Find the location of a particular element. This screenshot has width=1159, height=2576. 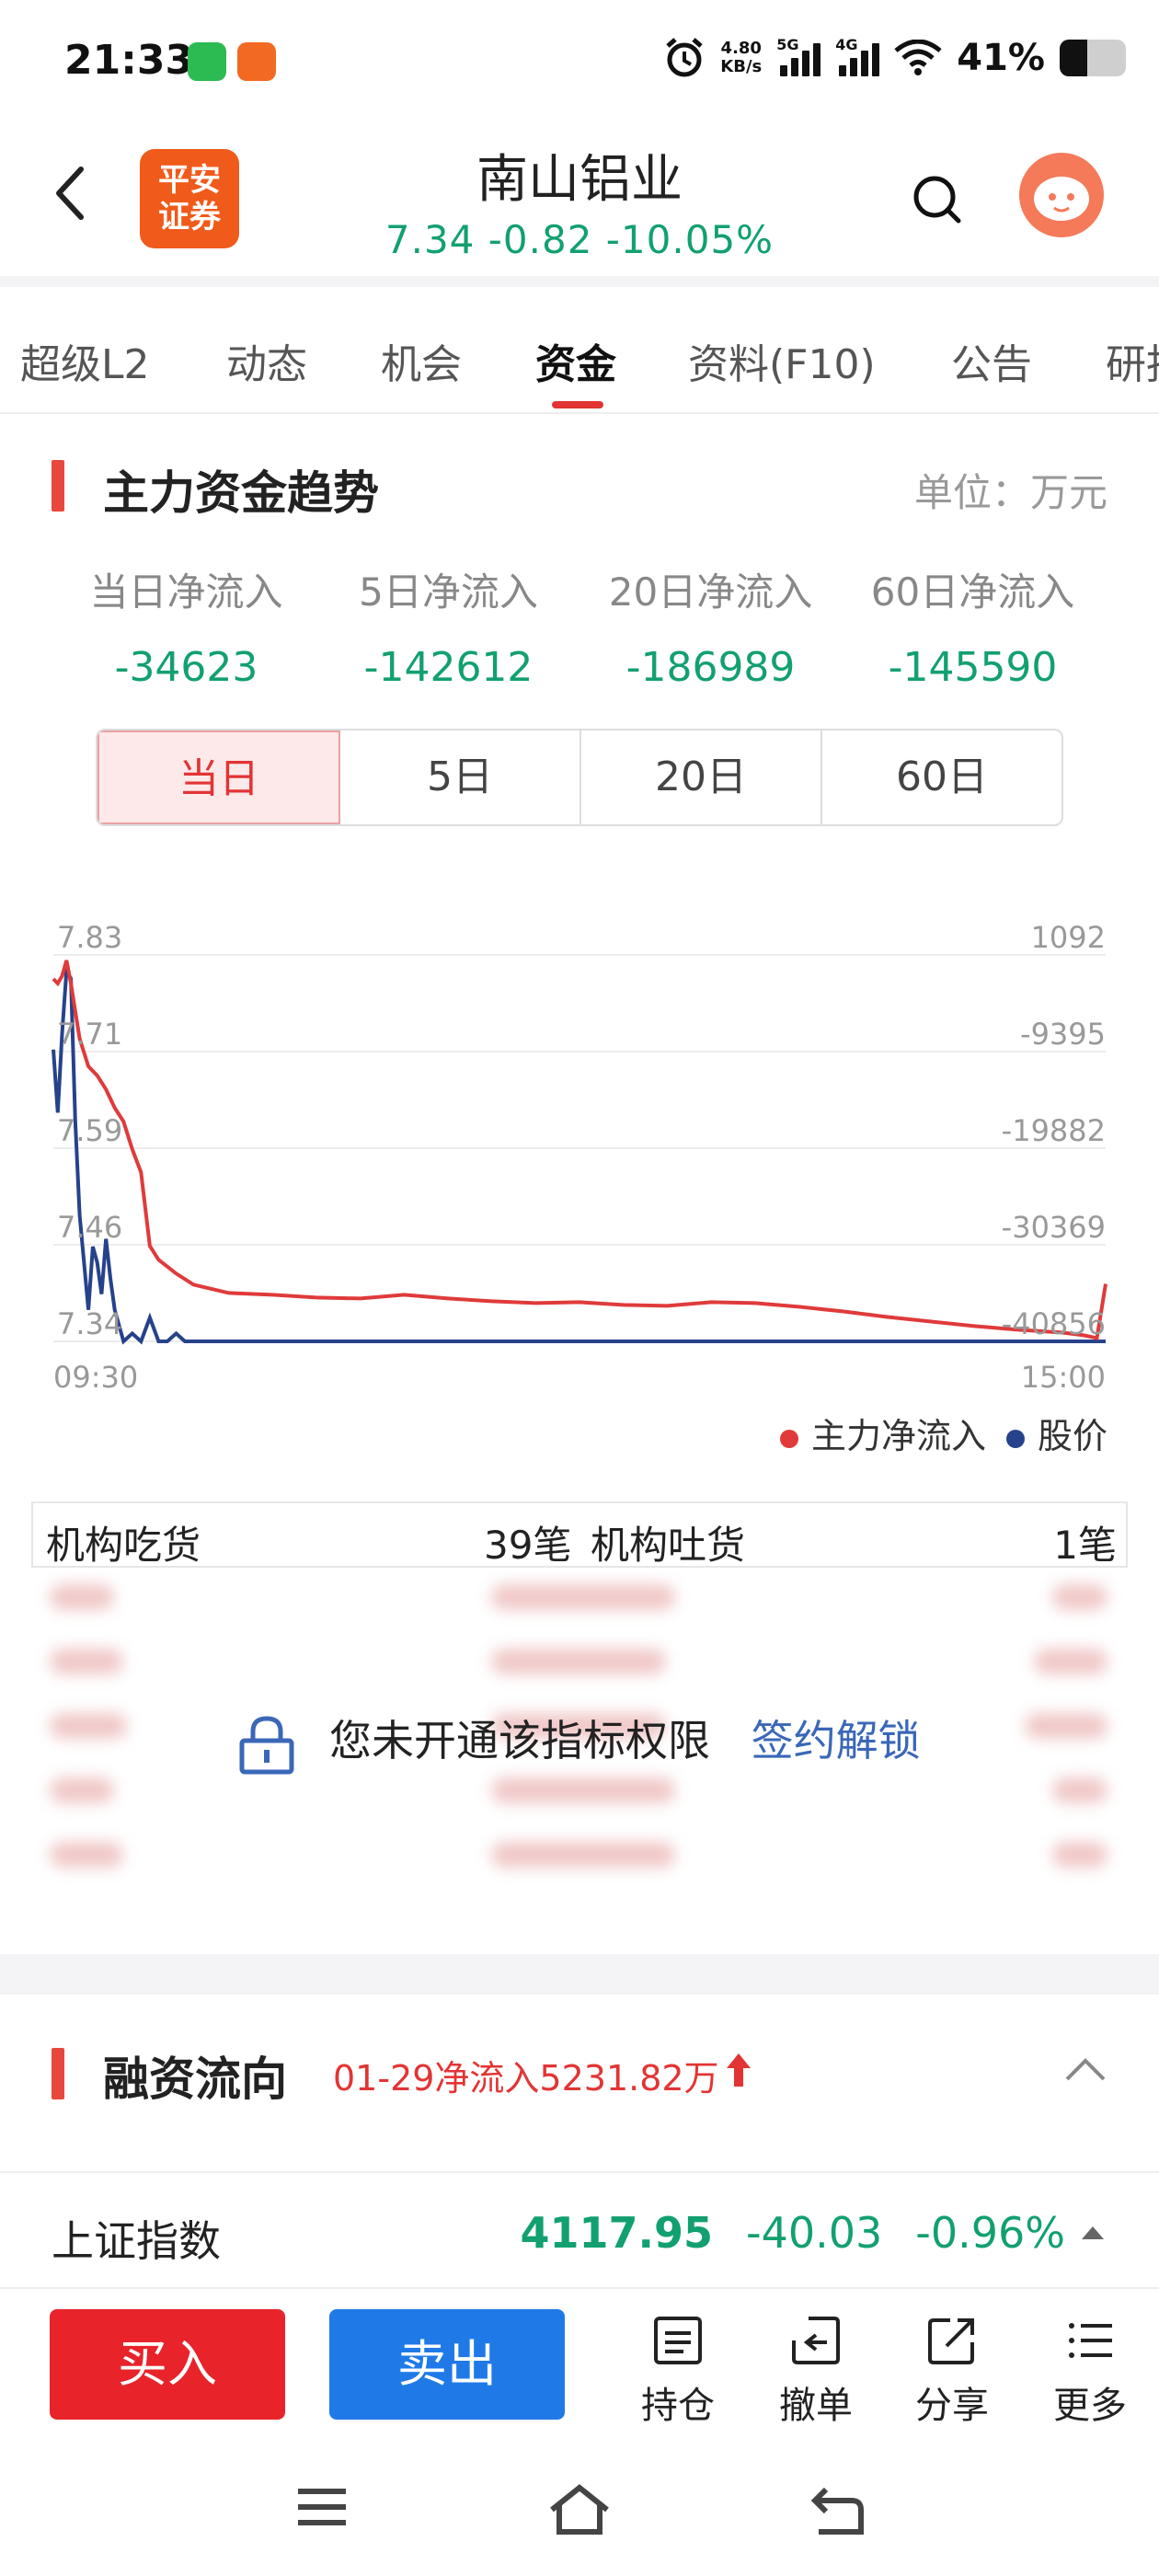

flow-label-today: 当日净流入 is located at coordinates (186, 592).